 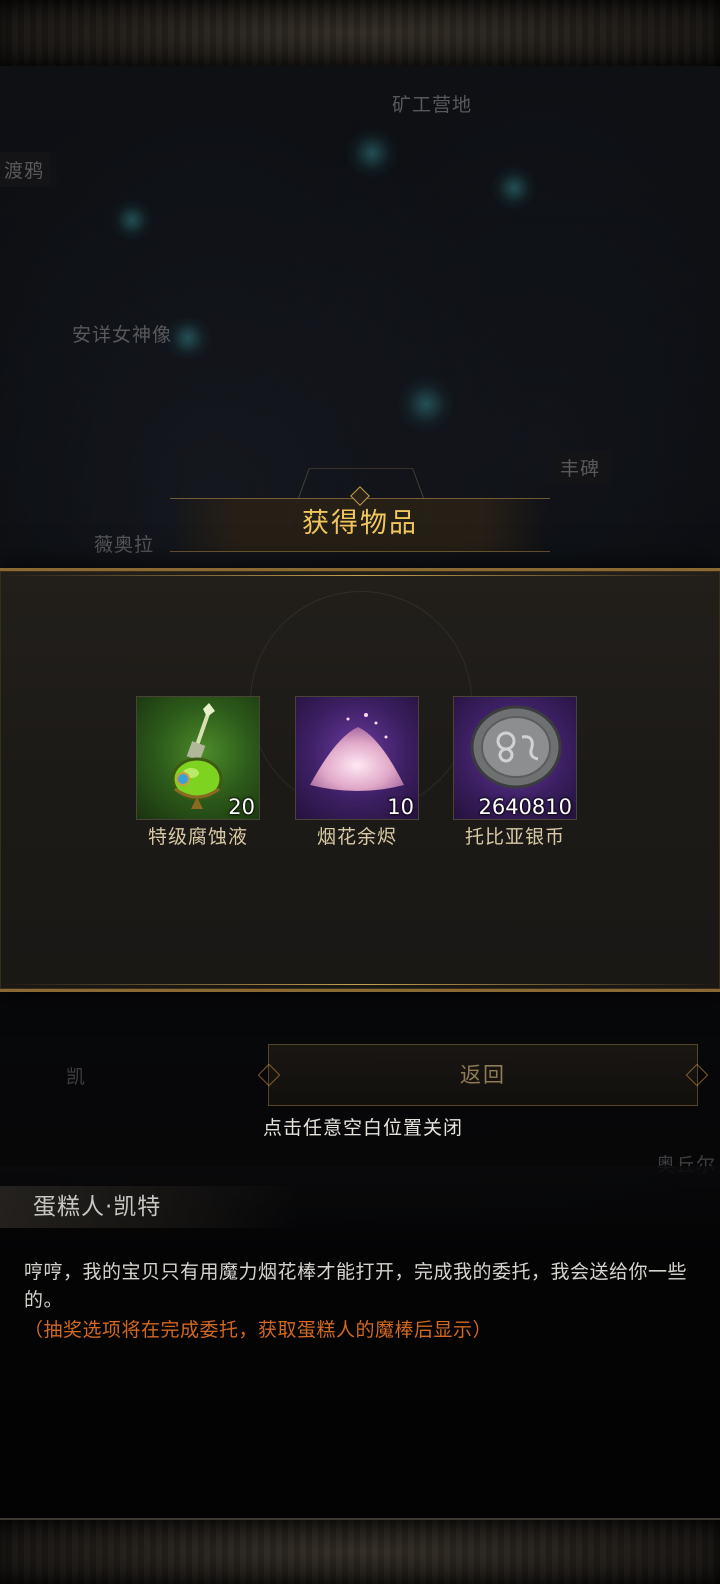 What do you see at coordinates (198, 758) in the screenshot?
I see `item-slot: 20` at bounding box center [198, 758].